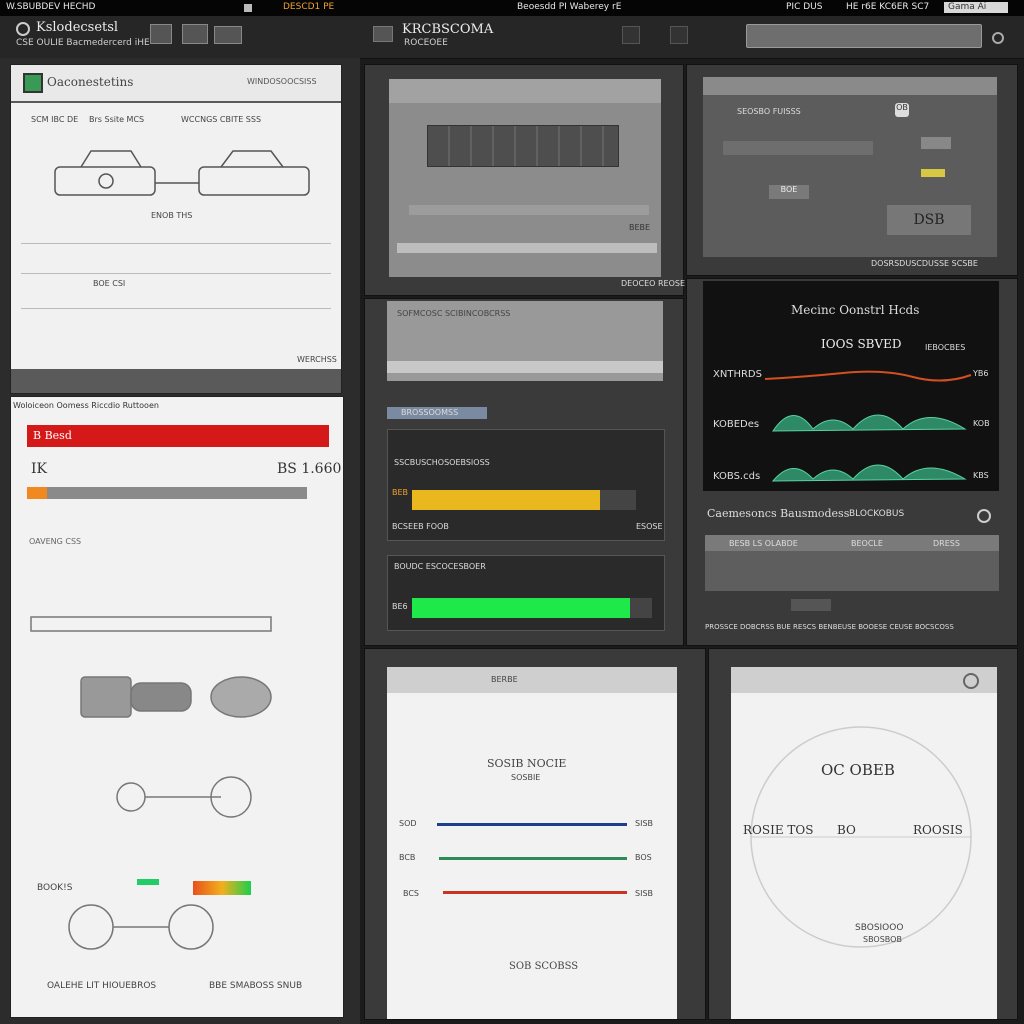 This screenshot has height=1024, width=1024. What do you see at coordinates (763, 543) in the screenshot?
I see `table-header: BESB LS OLABDE` at bounding box center [763, 543].